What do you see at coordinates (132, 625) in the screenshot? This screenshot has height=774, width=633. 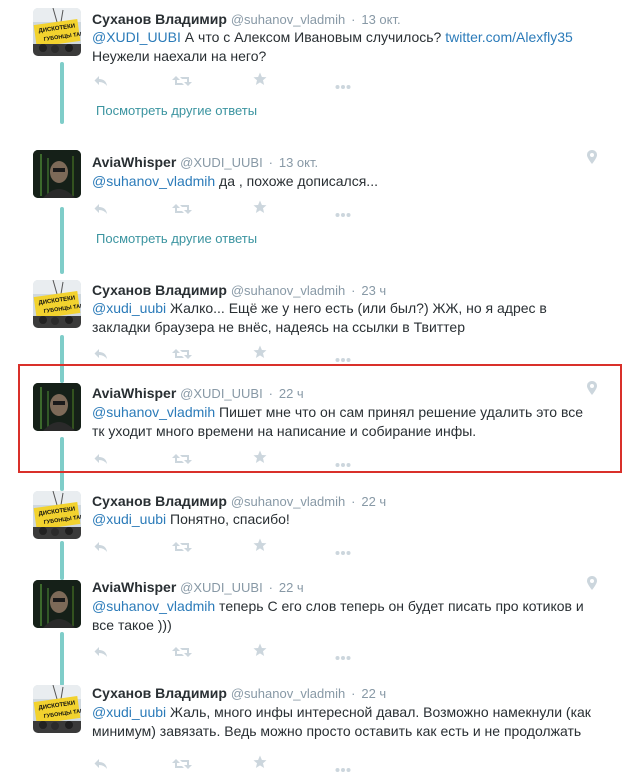 I see `tweet-body-line2: все такое )))` at bounding box center [132, 625].